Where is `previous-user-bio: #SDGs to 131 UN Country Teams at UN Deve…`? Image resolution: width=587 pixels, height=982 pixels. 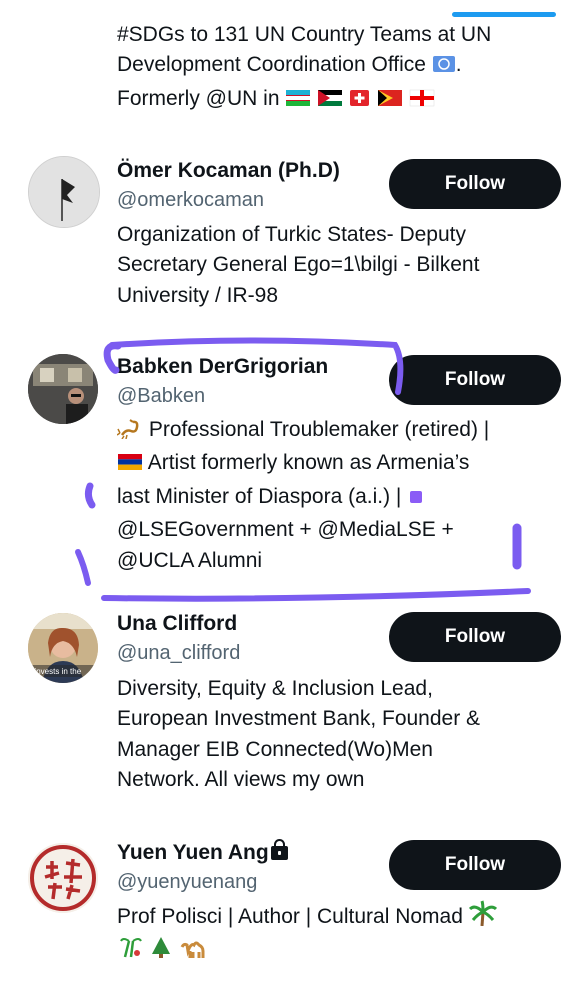 previous-user-bio: #SDGs to 131 UN Country Teams at UN Deve… is located at coordinates (337, 68).